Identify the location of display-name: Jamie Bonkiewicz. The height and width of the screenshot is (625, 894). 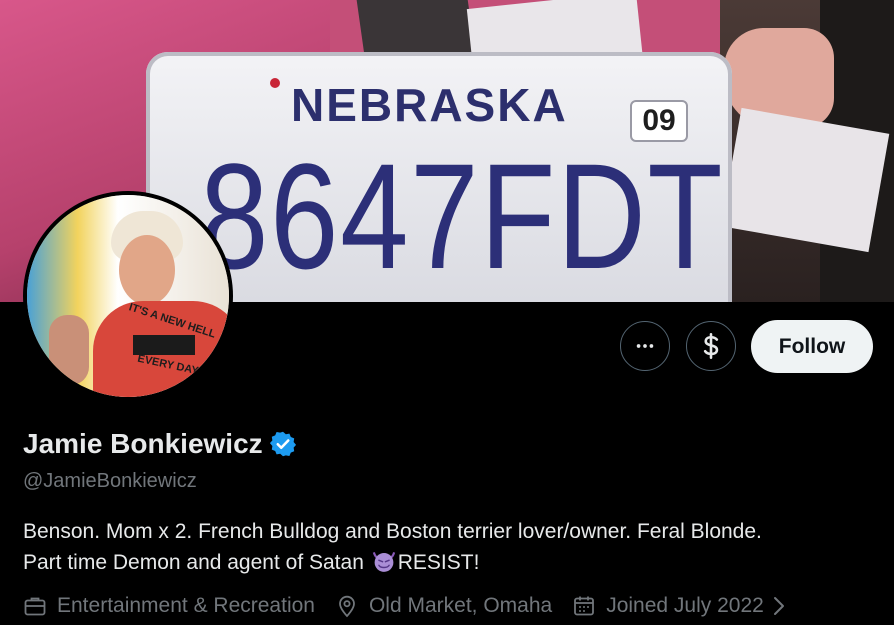
(143, 443).